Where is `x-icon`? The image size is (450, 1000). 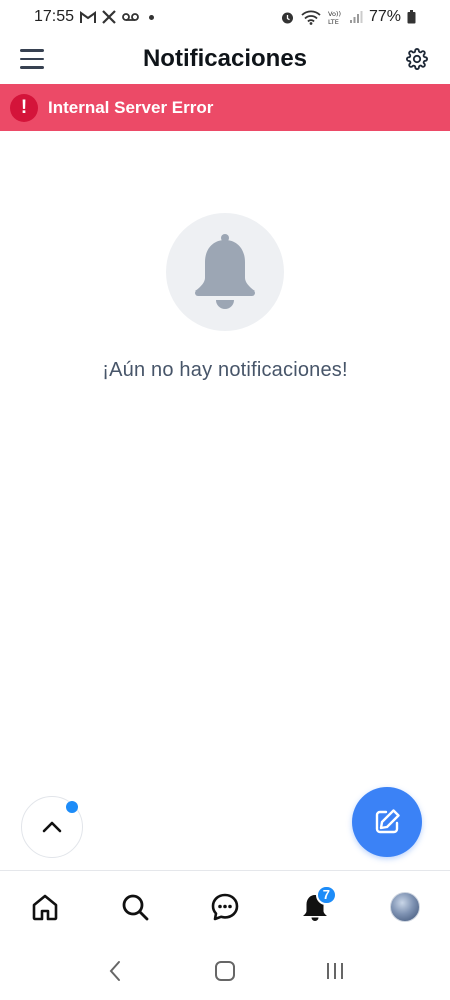
x-icon is located at coordinates (109, 17).